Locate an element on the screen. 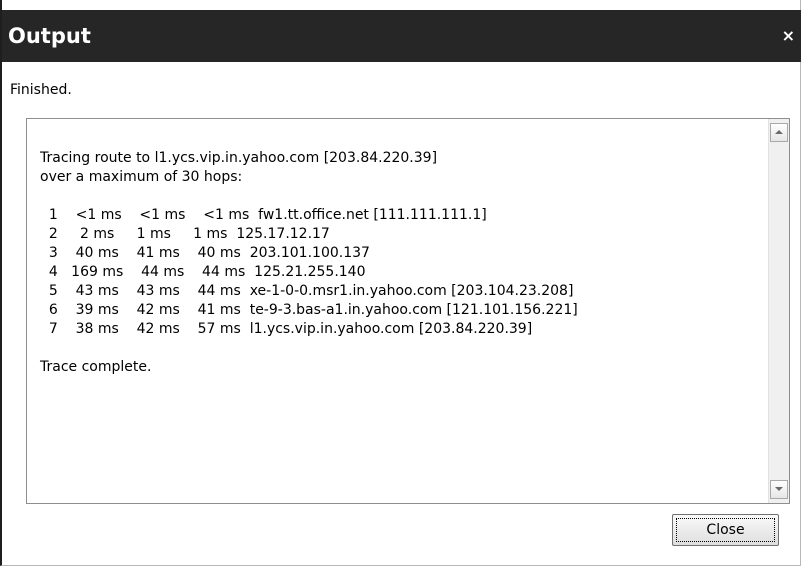 This screenshot has width=801, height=566. scroll-up-button is located at coordinates (779, 132).